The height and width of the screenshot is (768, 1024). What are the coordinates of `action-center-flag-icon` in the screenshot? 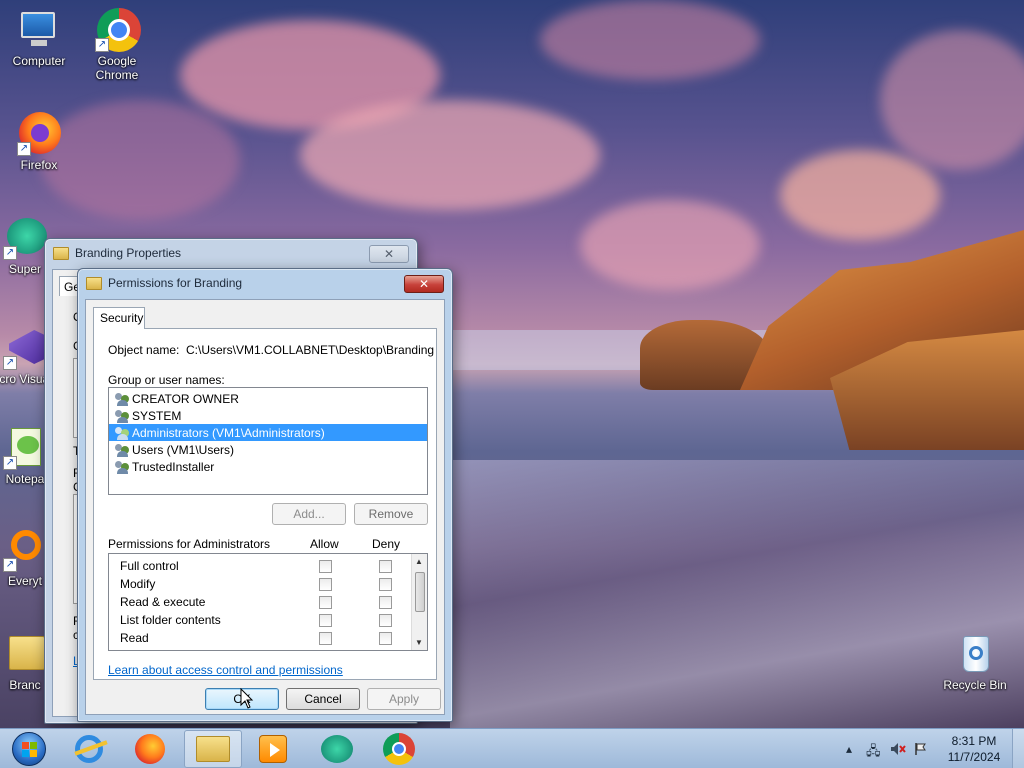 It's located at (921, 750).